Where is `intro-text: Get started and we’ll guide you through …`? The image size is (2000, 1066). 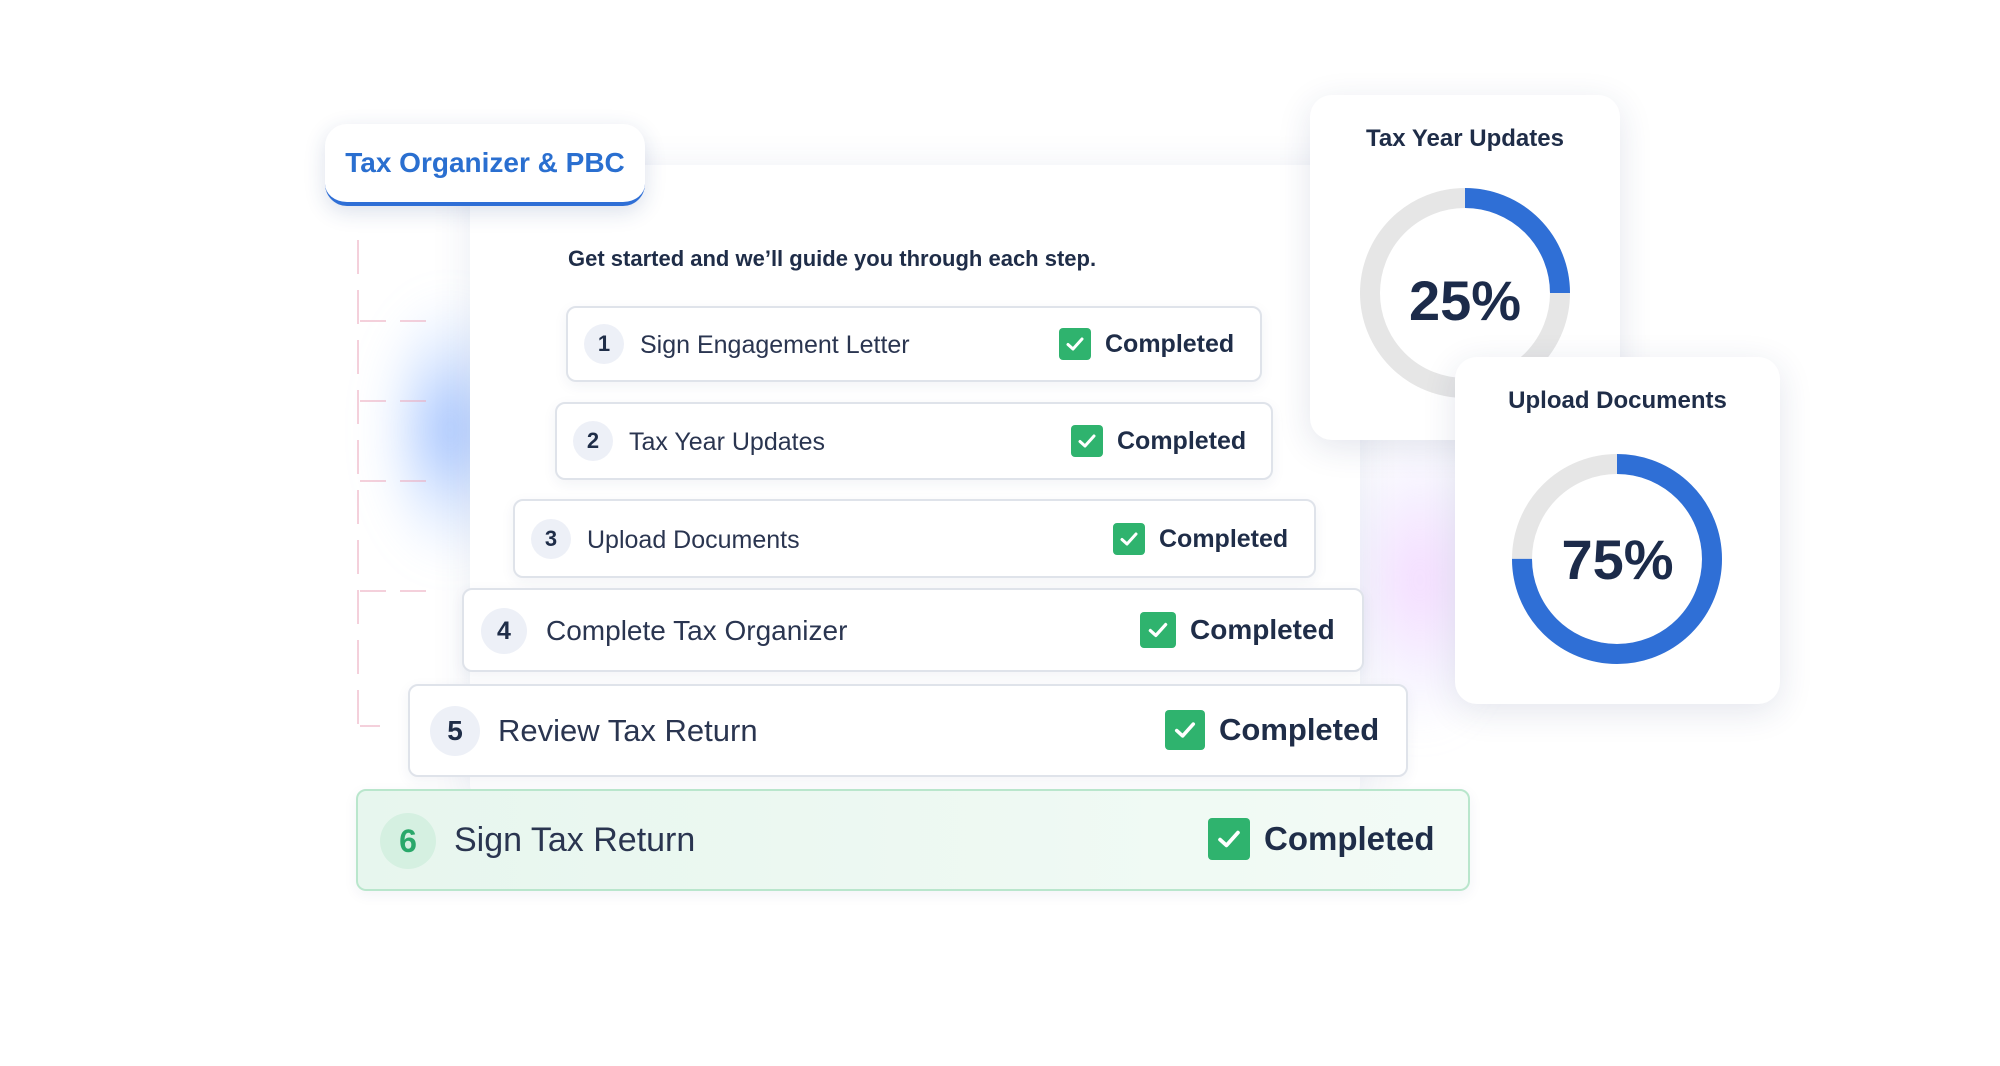
intro-text: Get started and we’ll guide you through … is located at coordinates (832, 258).